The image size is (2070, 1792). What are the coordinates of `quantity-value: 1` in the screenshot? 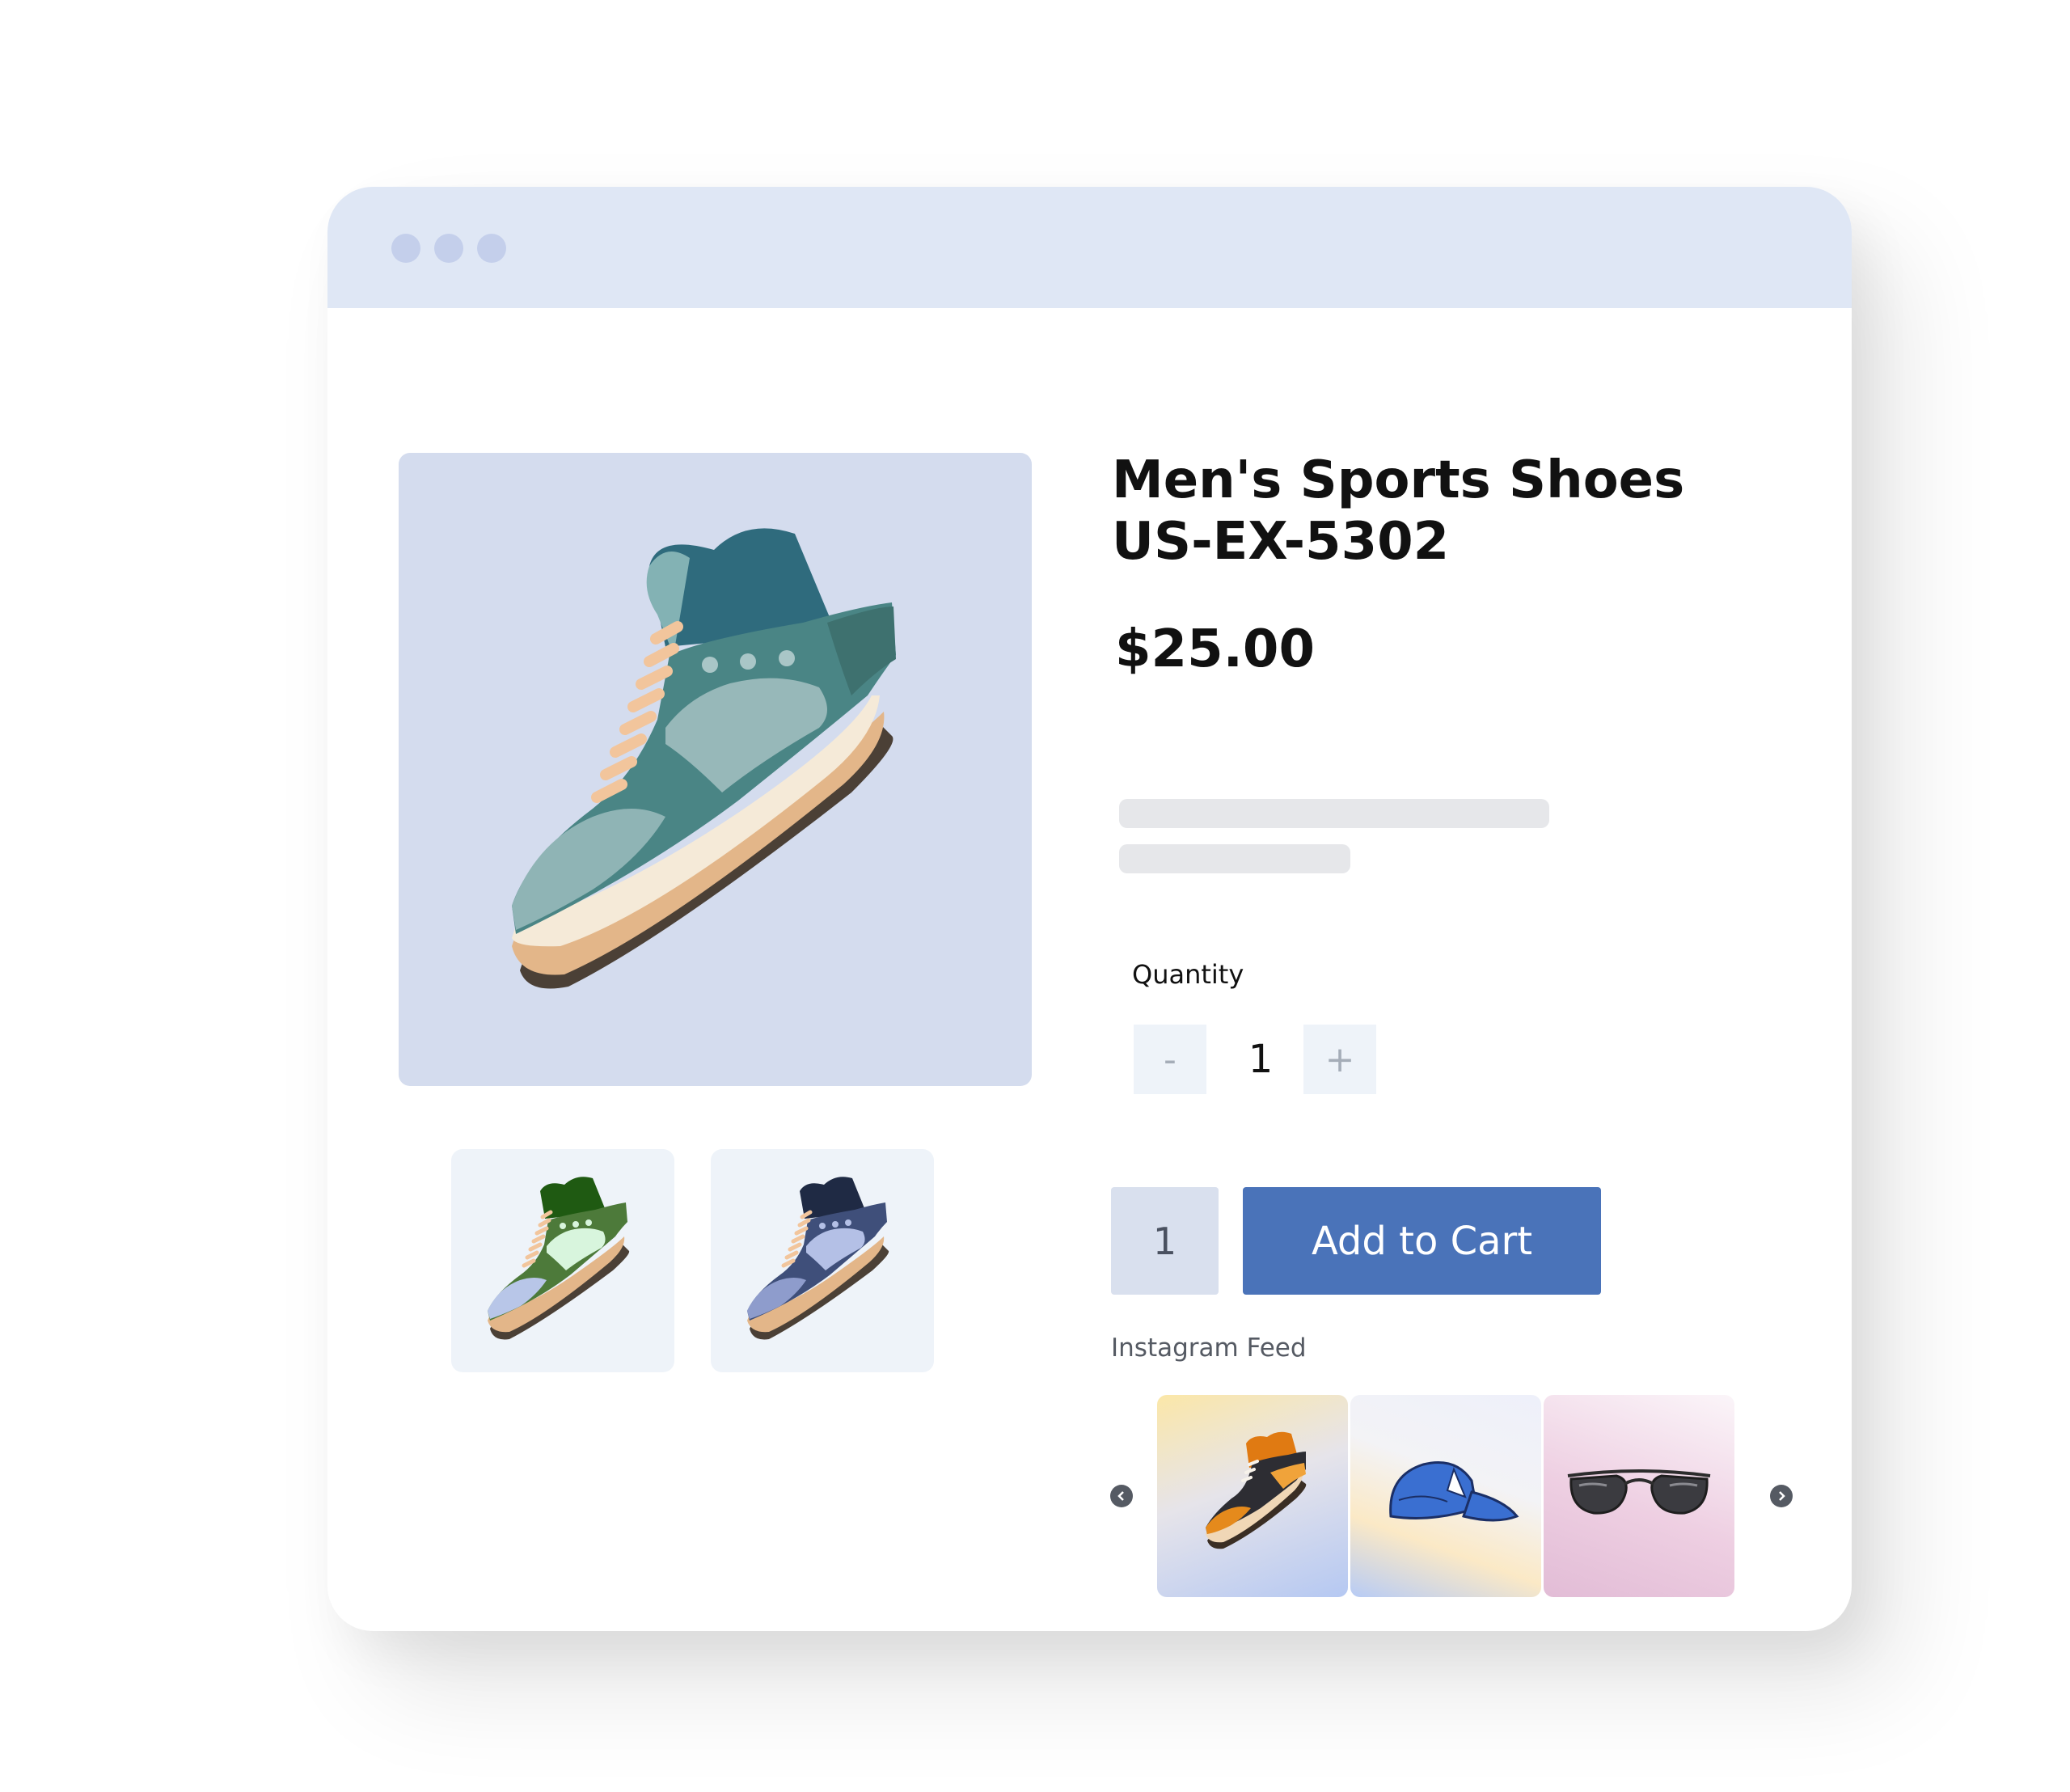 It's located at (1261, 1059).